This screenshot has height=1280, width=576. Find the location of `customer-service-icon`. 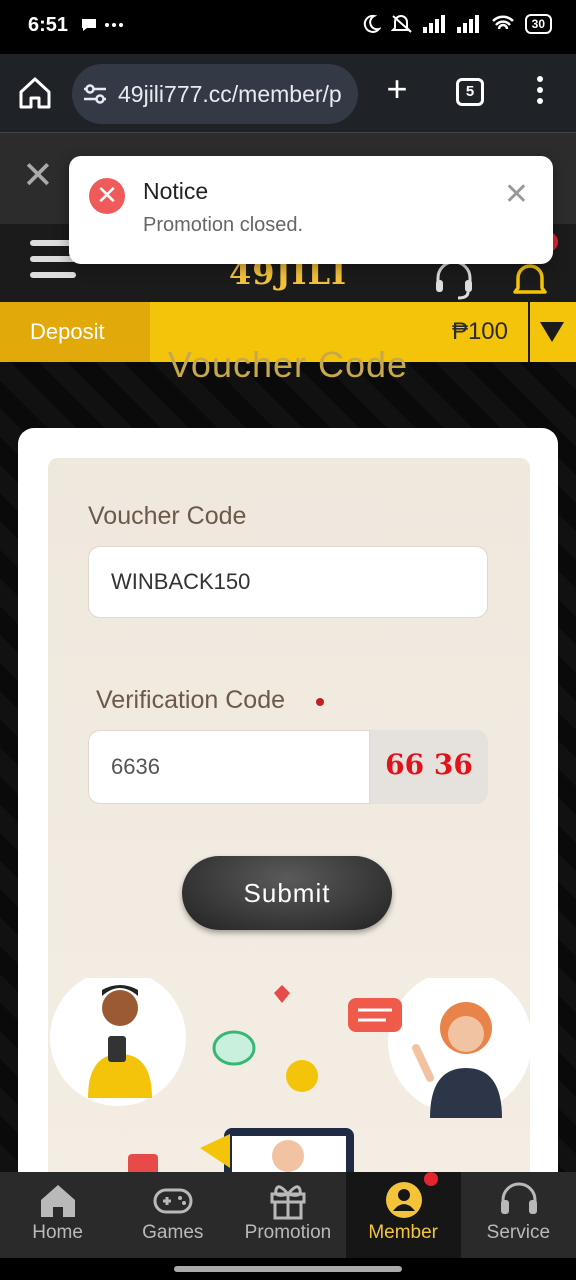

customer-service-icon is located at coordinates (454, 280).